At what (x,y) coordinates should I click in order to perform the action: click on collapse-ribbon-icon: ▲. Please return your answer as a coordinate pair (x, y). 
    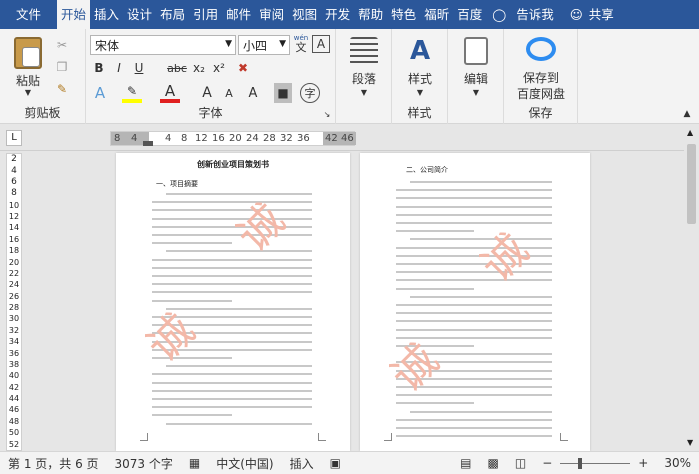
    Looking at the image, I should click on (687, 114).